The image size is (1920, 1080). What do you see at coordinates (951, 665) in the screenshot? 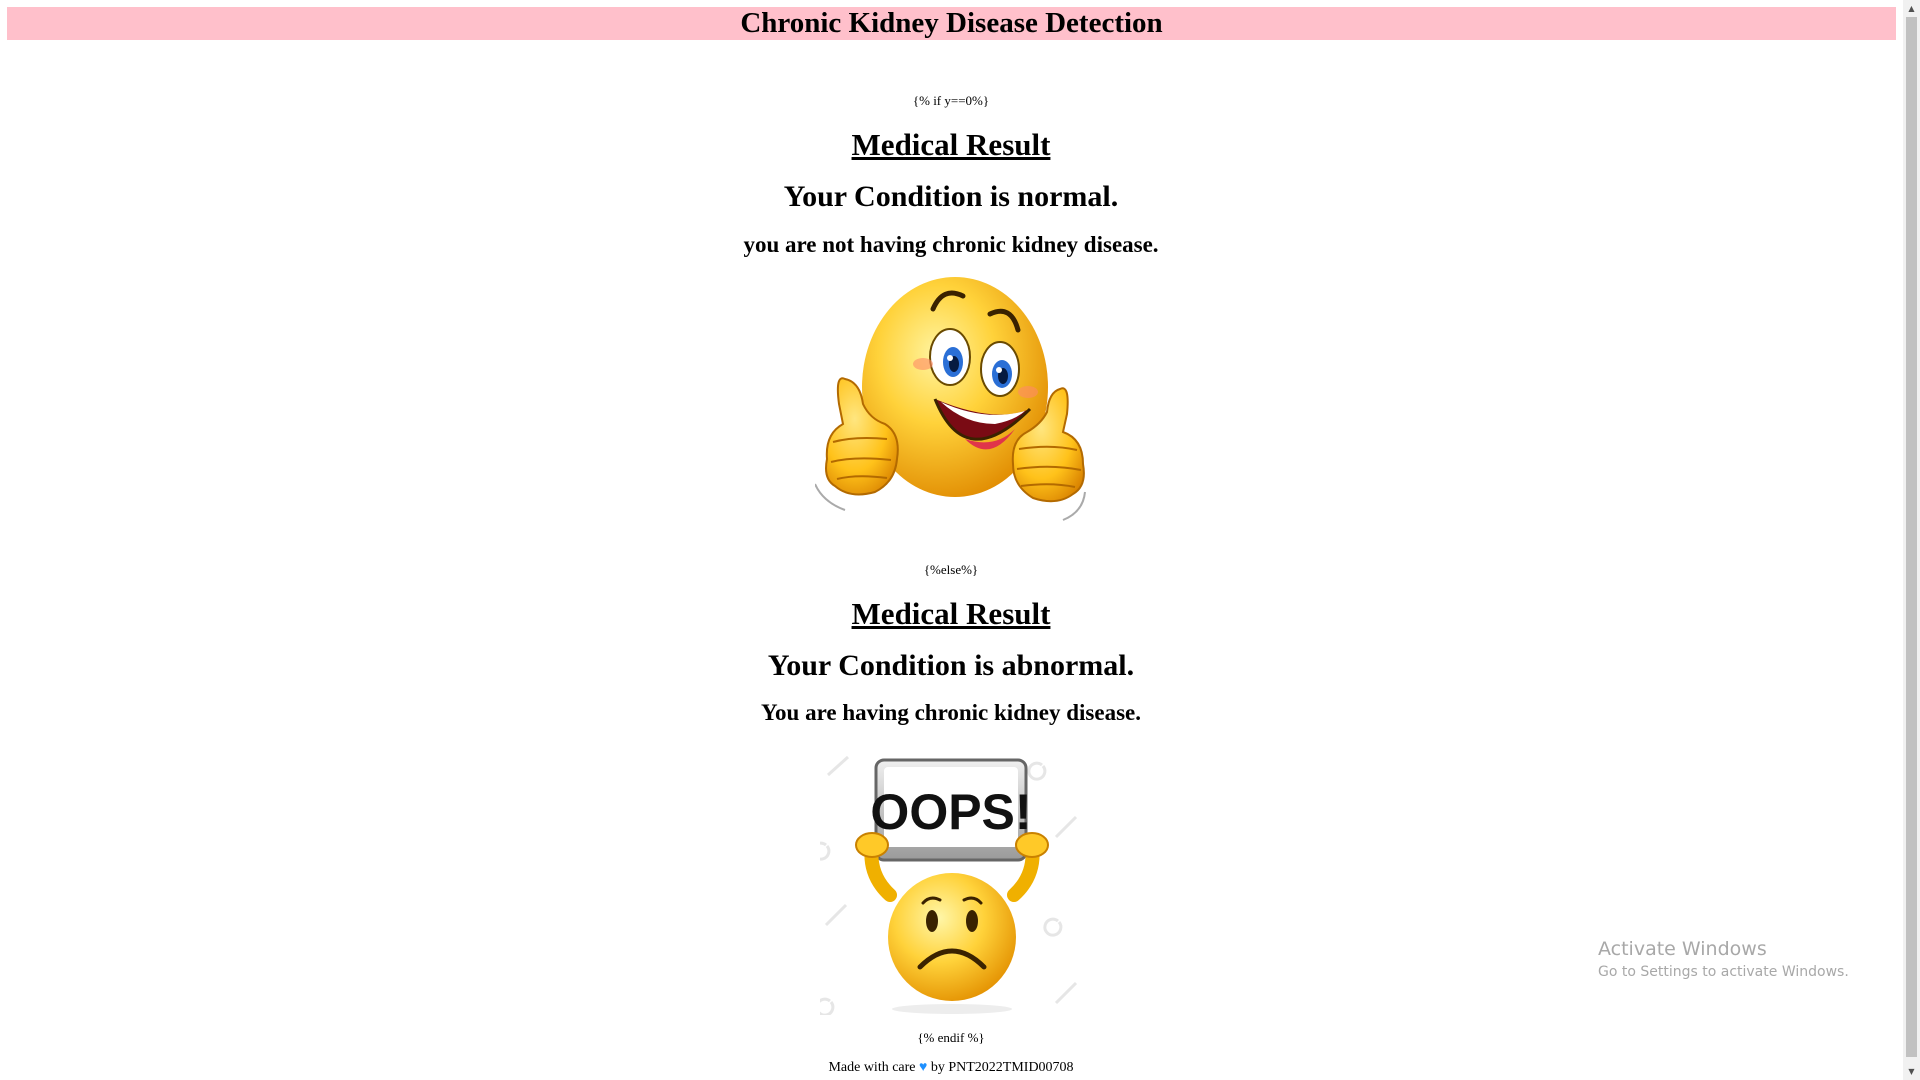
I see `abnormal-condition-heading: Your Condition is abnormal.` at bounding box center [951, 665].